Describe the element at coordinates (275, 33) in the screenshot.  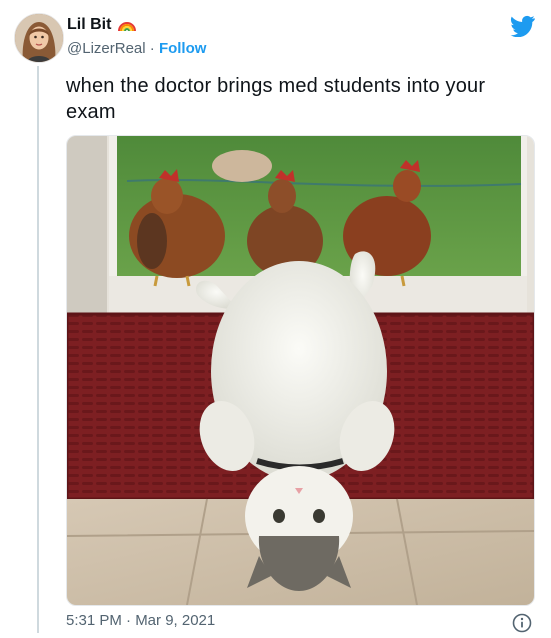
I see `tweet-header: Lil Bit @LizerReal · Follow` at that location.